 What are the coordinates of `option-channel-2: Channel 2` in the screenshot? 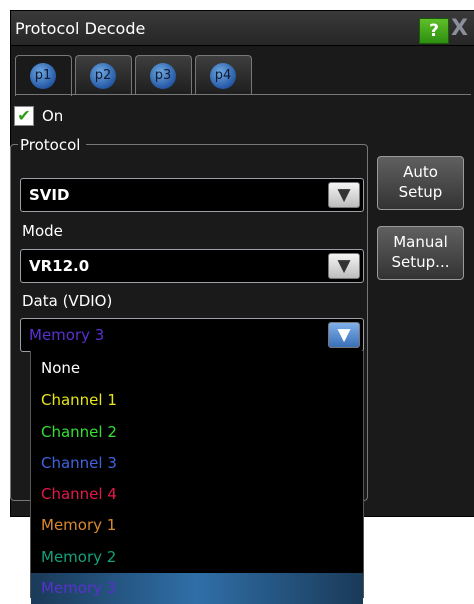 It's located at (197, 432).